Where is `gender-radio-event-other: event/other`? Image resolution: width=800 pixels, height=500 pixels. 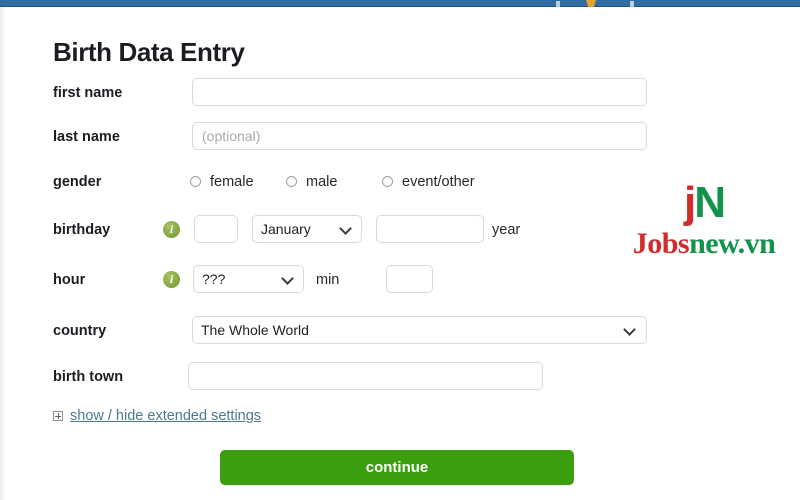
gender-radio-event-other: event/other is located at coordinates (428, 182).